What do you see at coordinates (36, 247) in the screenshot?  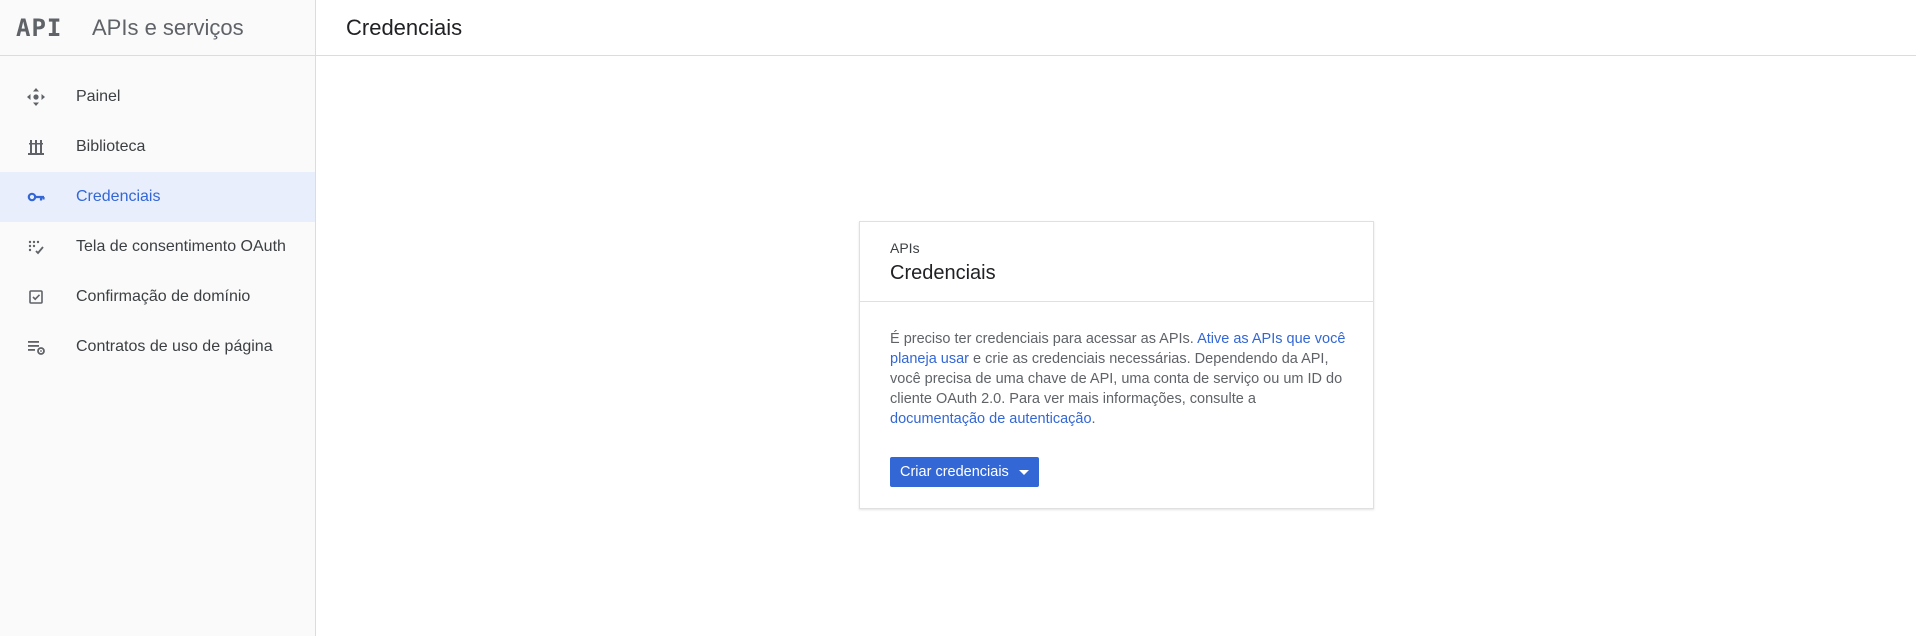 I see `consent-screen-icon` at bounding box center [36, 247].